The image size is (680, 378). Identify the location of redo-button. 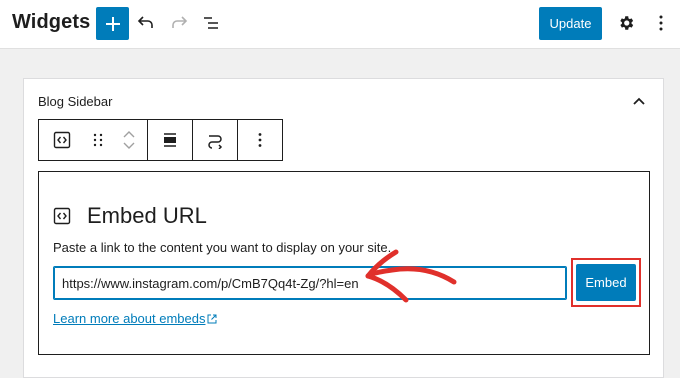
(179, 23).